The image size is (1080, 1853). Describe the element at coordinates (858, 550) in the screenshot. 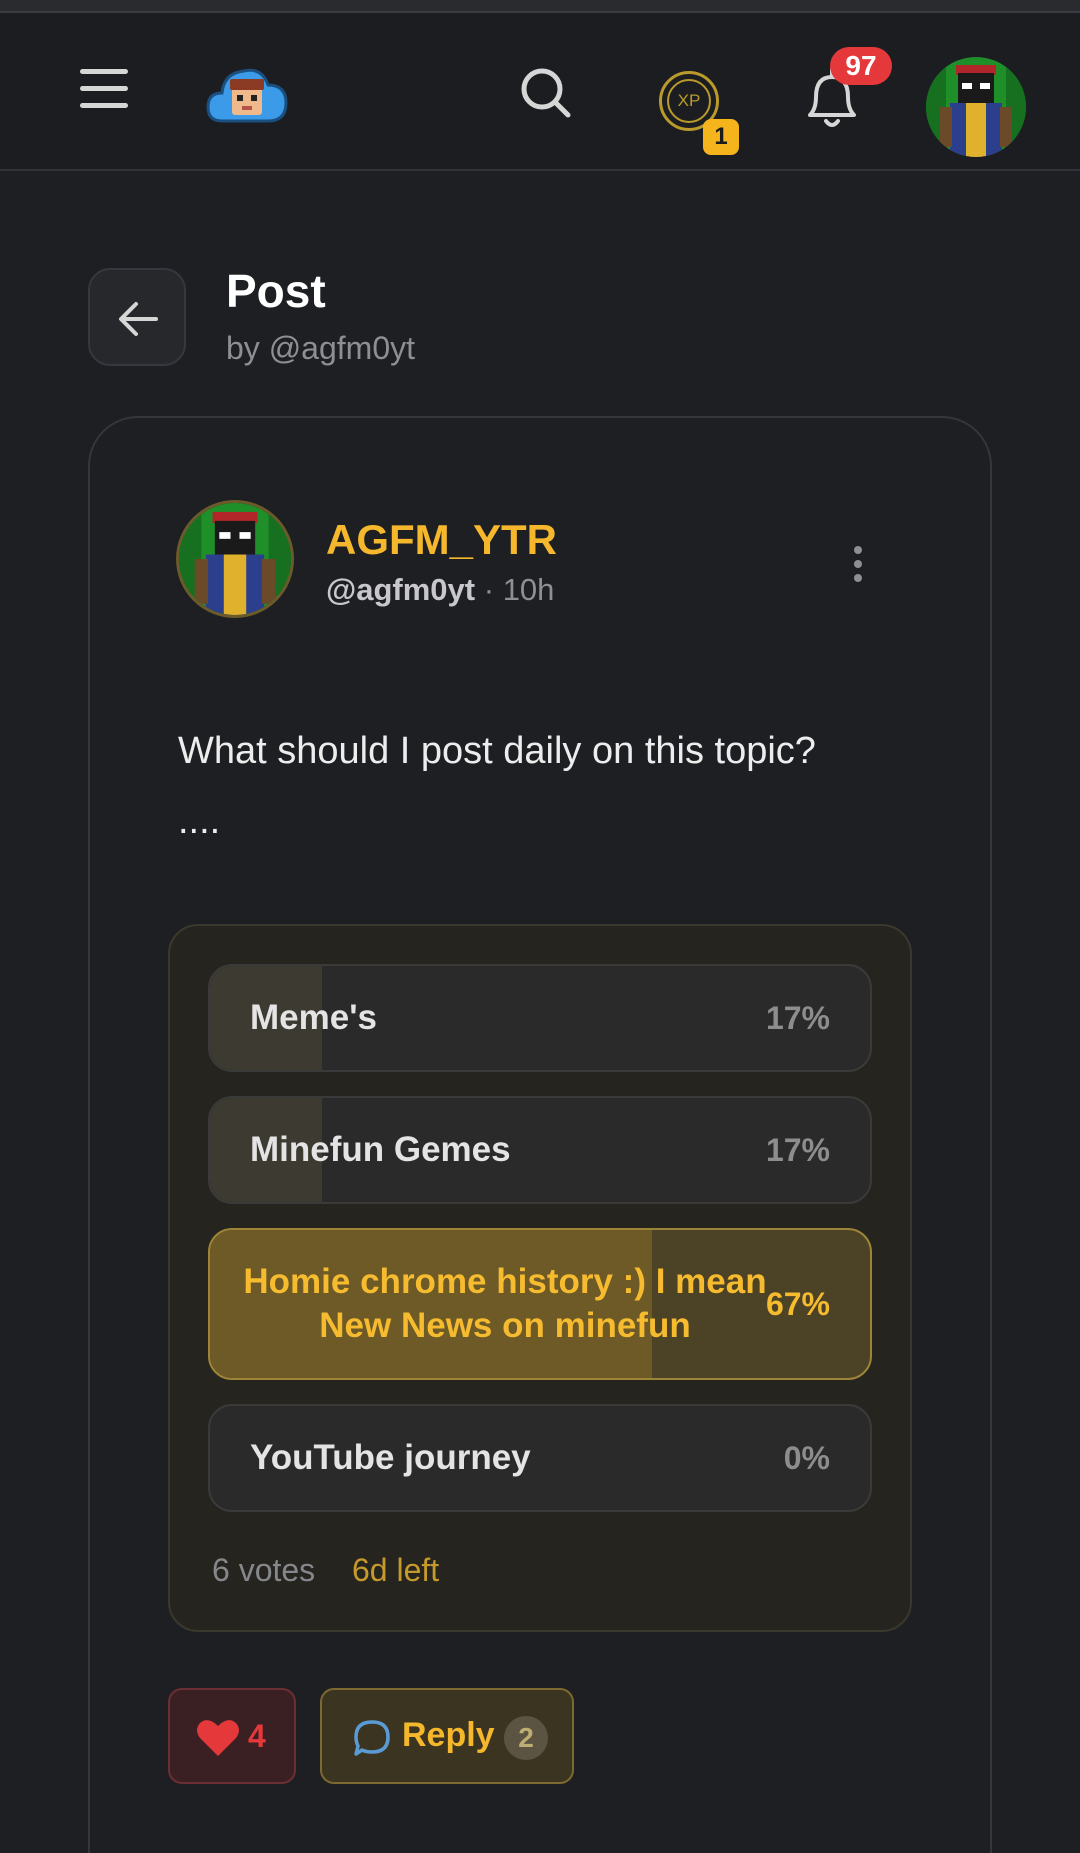

I see `more-vertical-icon` at that location.